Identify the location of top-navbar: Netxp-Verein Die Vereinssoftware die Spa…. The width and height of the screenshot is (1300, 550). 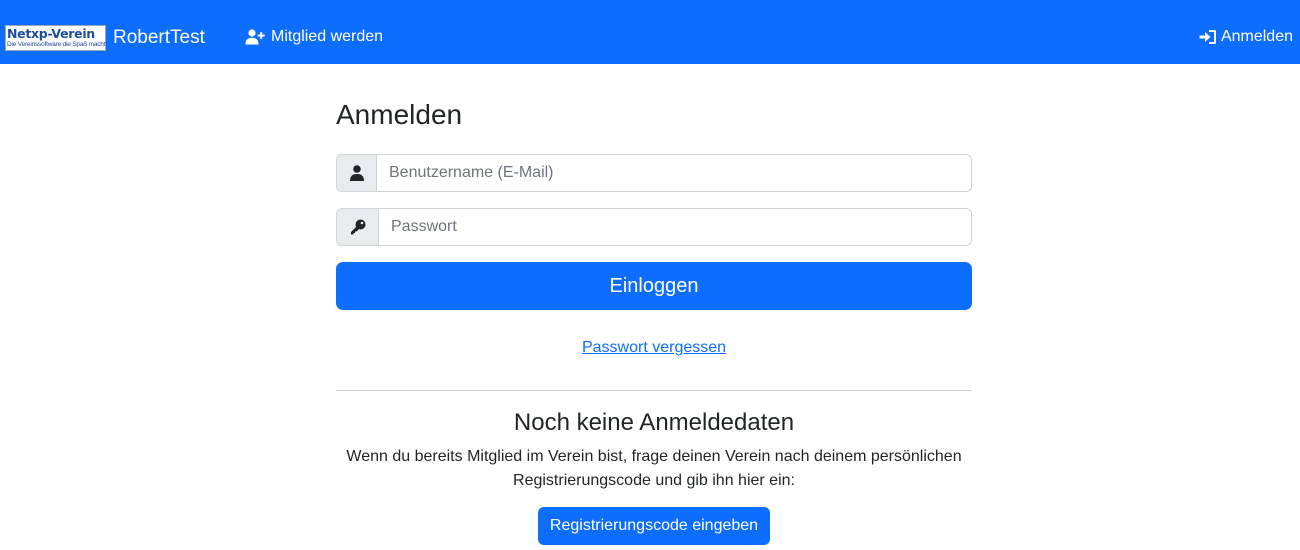
(650, 32).